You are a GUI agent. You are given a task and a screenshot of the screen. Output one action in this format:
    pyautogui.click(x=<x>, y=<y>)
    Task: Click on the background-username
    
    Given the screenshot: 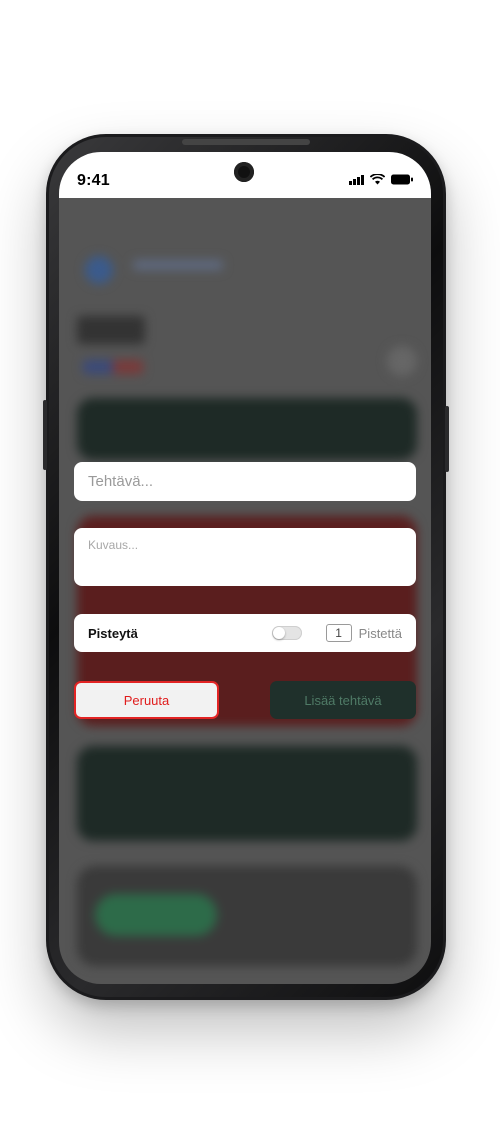 What is the action you would take?
    pyautogui.click(x=178, y=265)
    